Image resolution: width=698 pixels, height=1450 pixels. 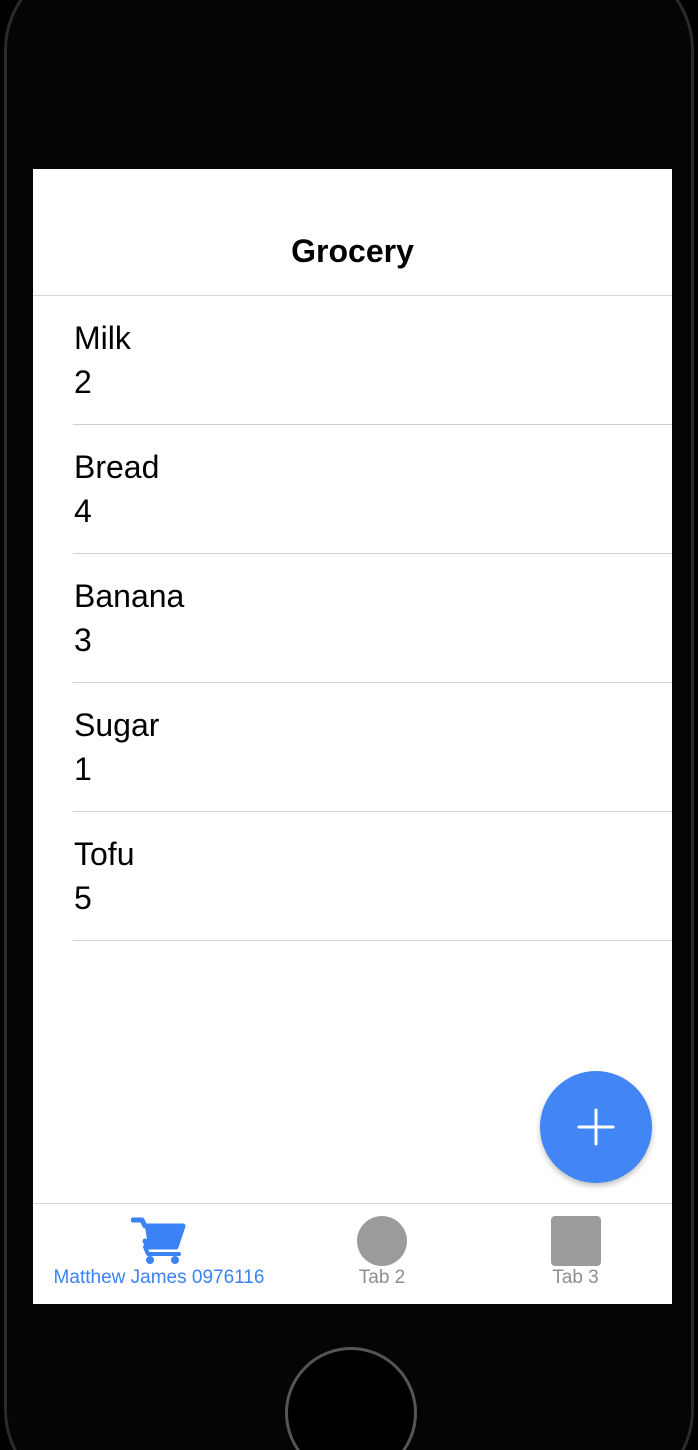 I want to click on item-quantity: 5, so click(x=83, y=898).